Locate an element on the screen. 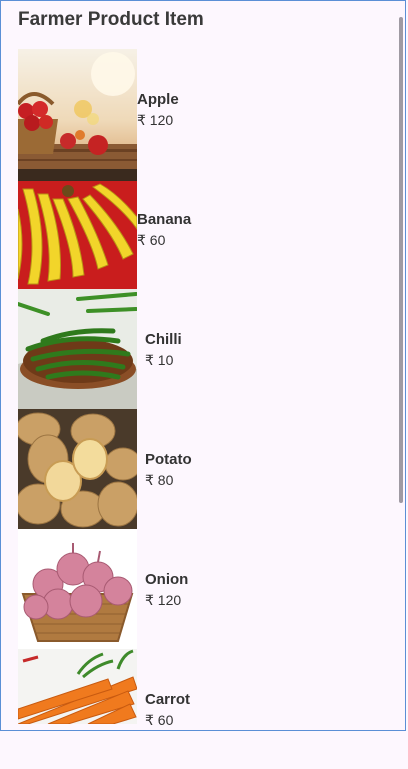 The width and height of the screenshot is (408, 769). product-name: Onion is located at coordinates (167, 579).